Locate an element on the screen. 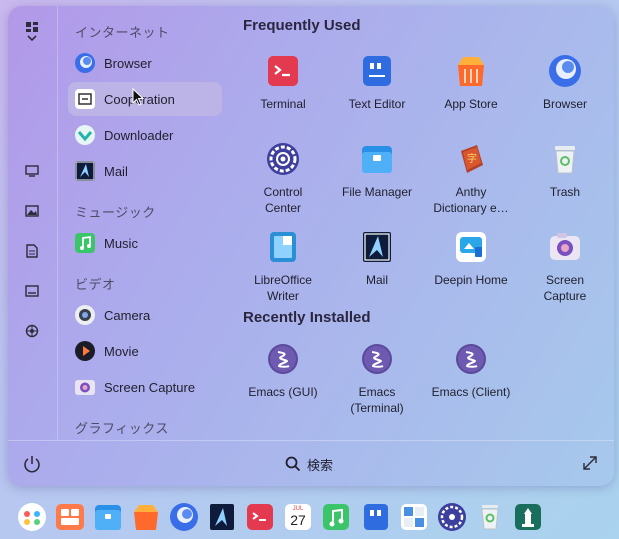 This screenshot has width=619, height=539. app-label: Terminal is located at coordinates (283, 104).